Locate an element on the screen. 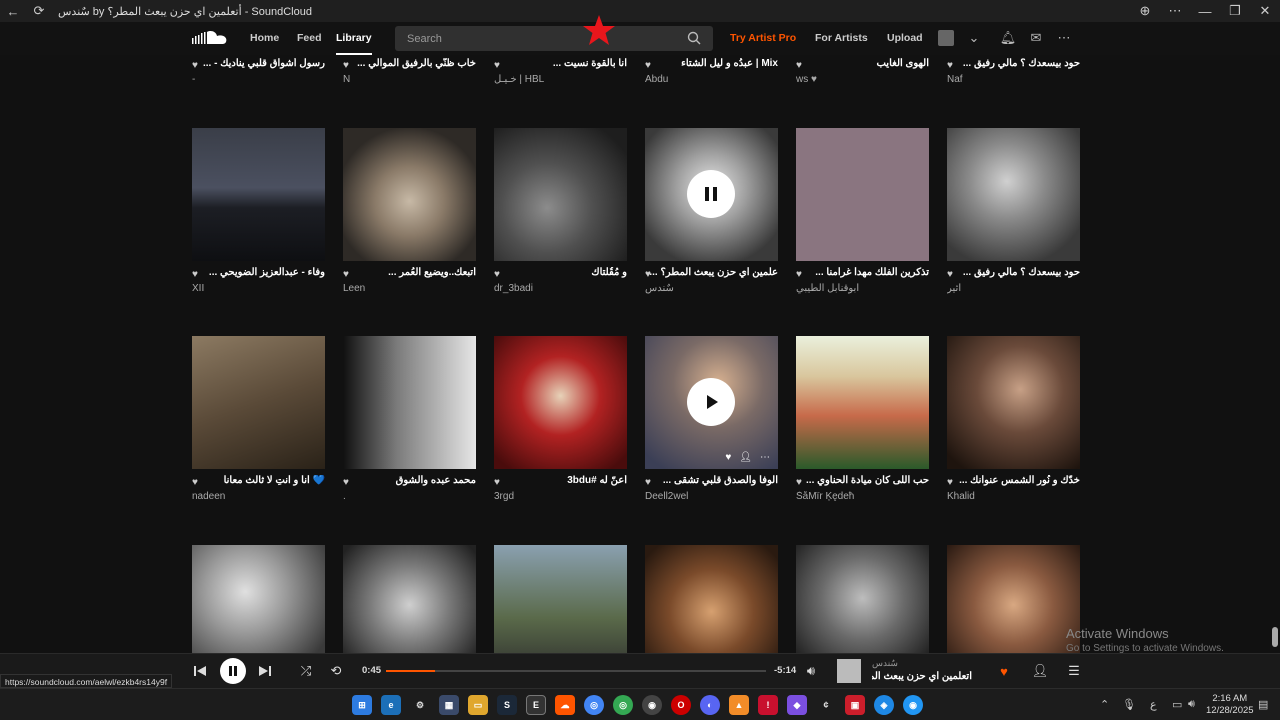  taskbar-clock: 2:16 AM 12/28/2025 is located at coordinates (1230, 705).